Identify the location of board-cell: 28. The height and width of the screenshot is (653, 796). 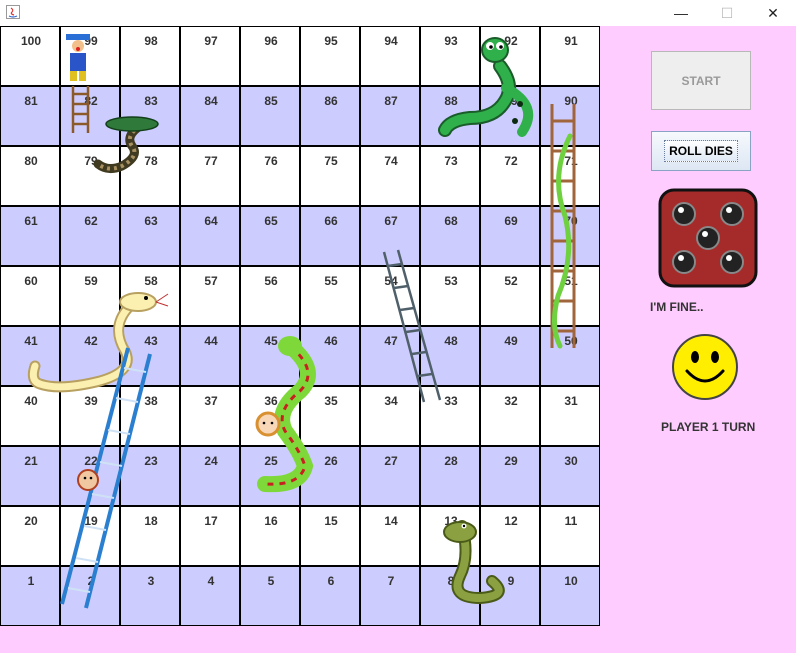
(450, 476).